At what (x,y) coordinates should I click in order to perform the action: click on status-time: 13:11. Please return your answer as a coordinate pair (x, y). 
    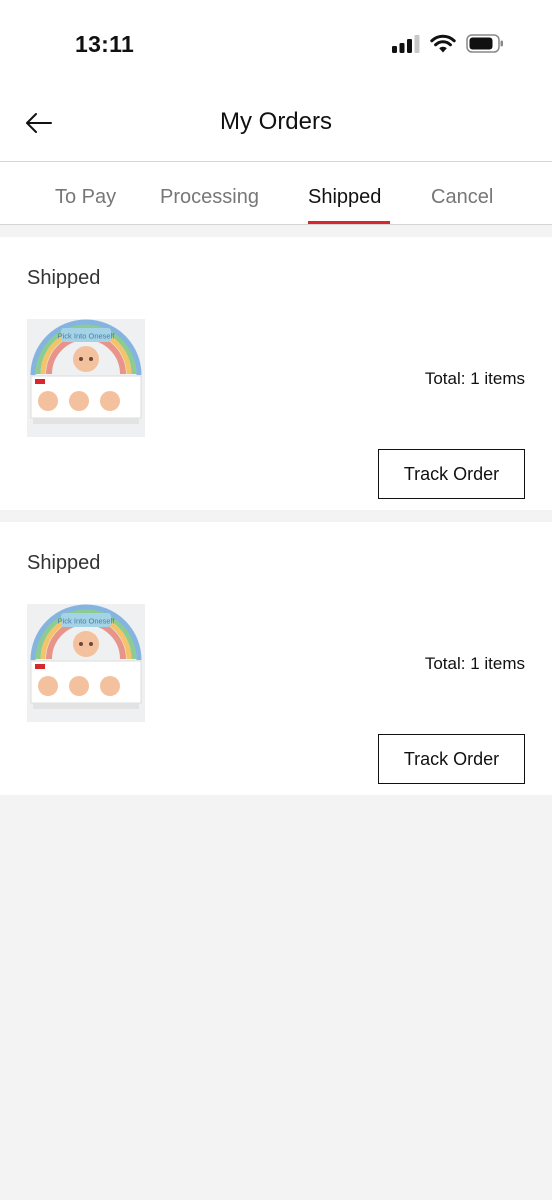
    Looking at the image, I should click on (105, 44).